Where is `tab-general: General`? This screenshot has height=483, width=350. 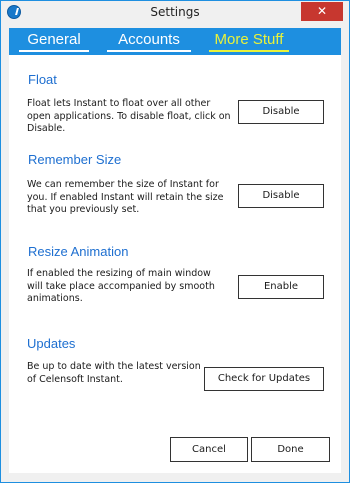
tab-general: General is located at coordinates (54, 41).